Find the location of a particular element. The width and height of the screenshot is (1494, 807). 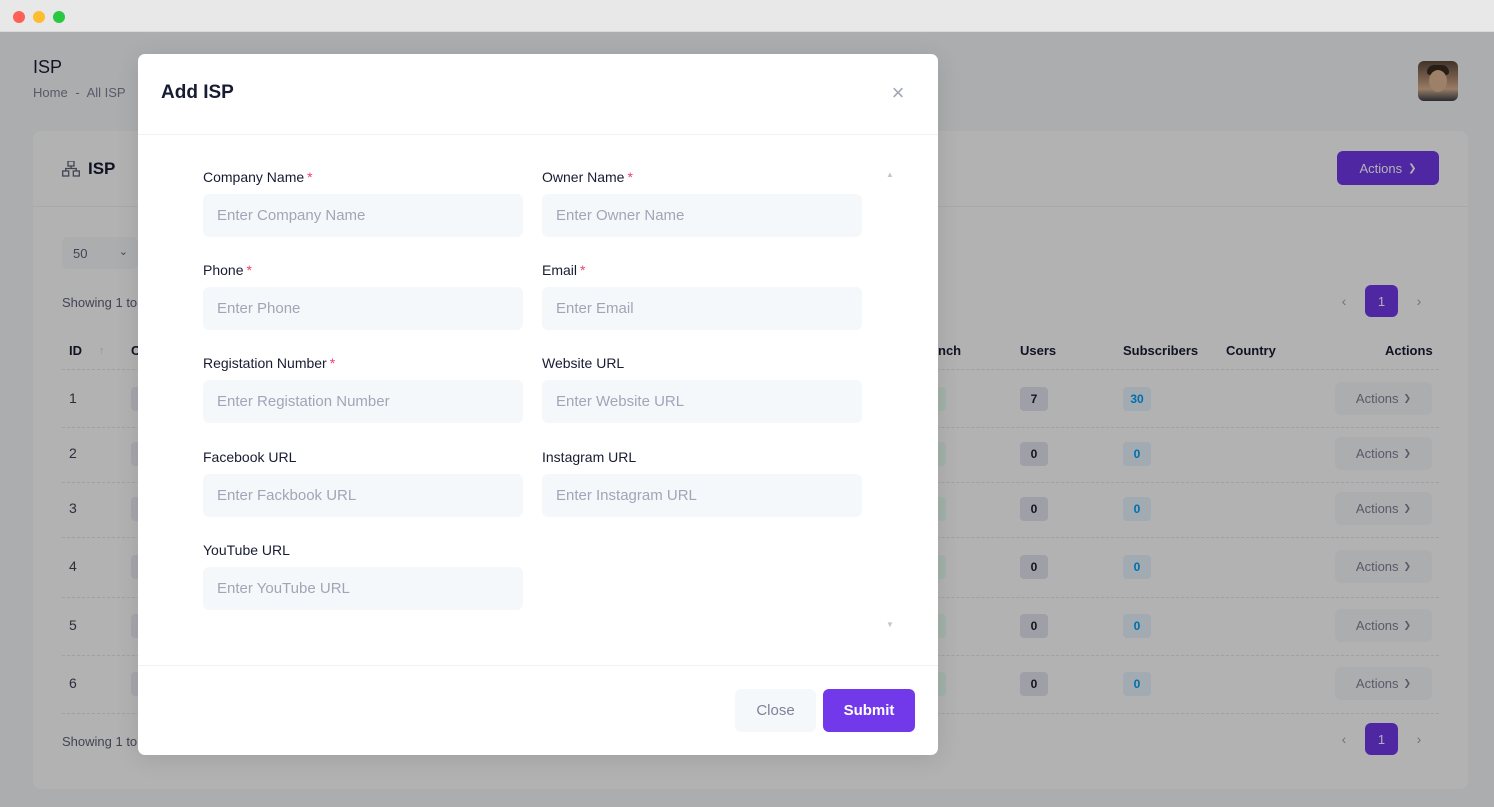

owner-name-field: Owner Name * is located at coordinates (702, 203).